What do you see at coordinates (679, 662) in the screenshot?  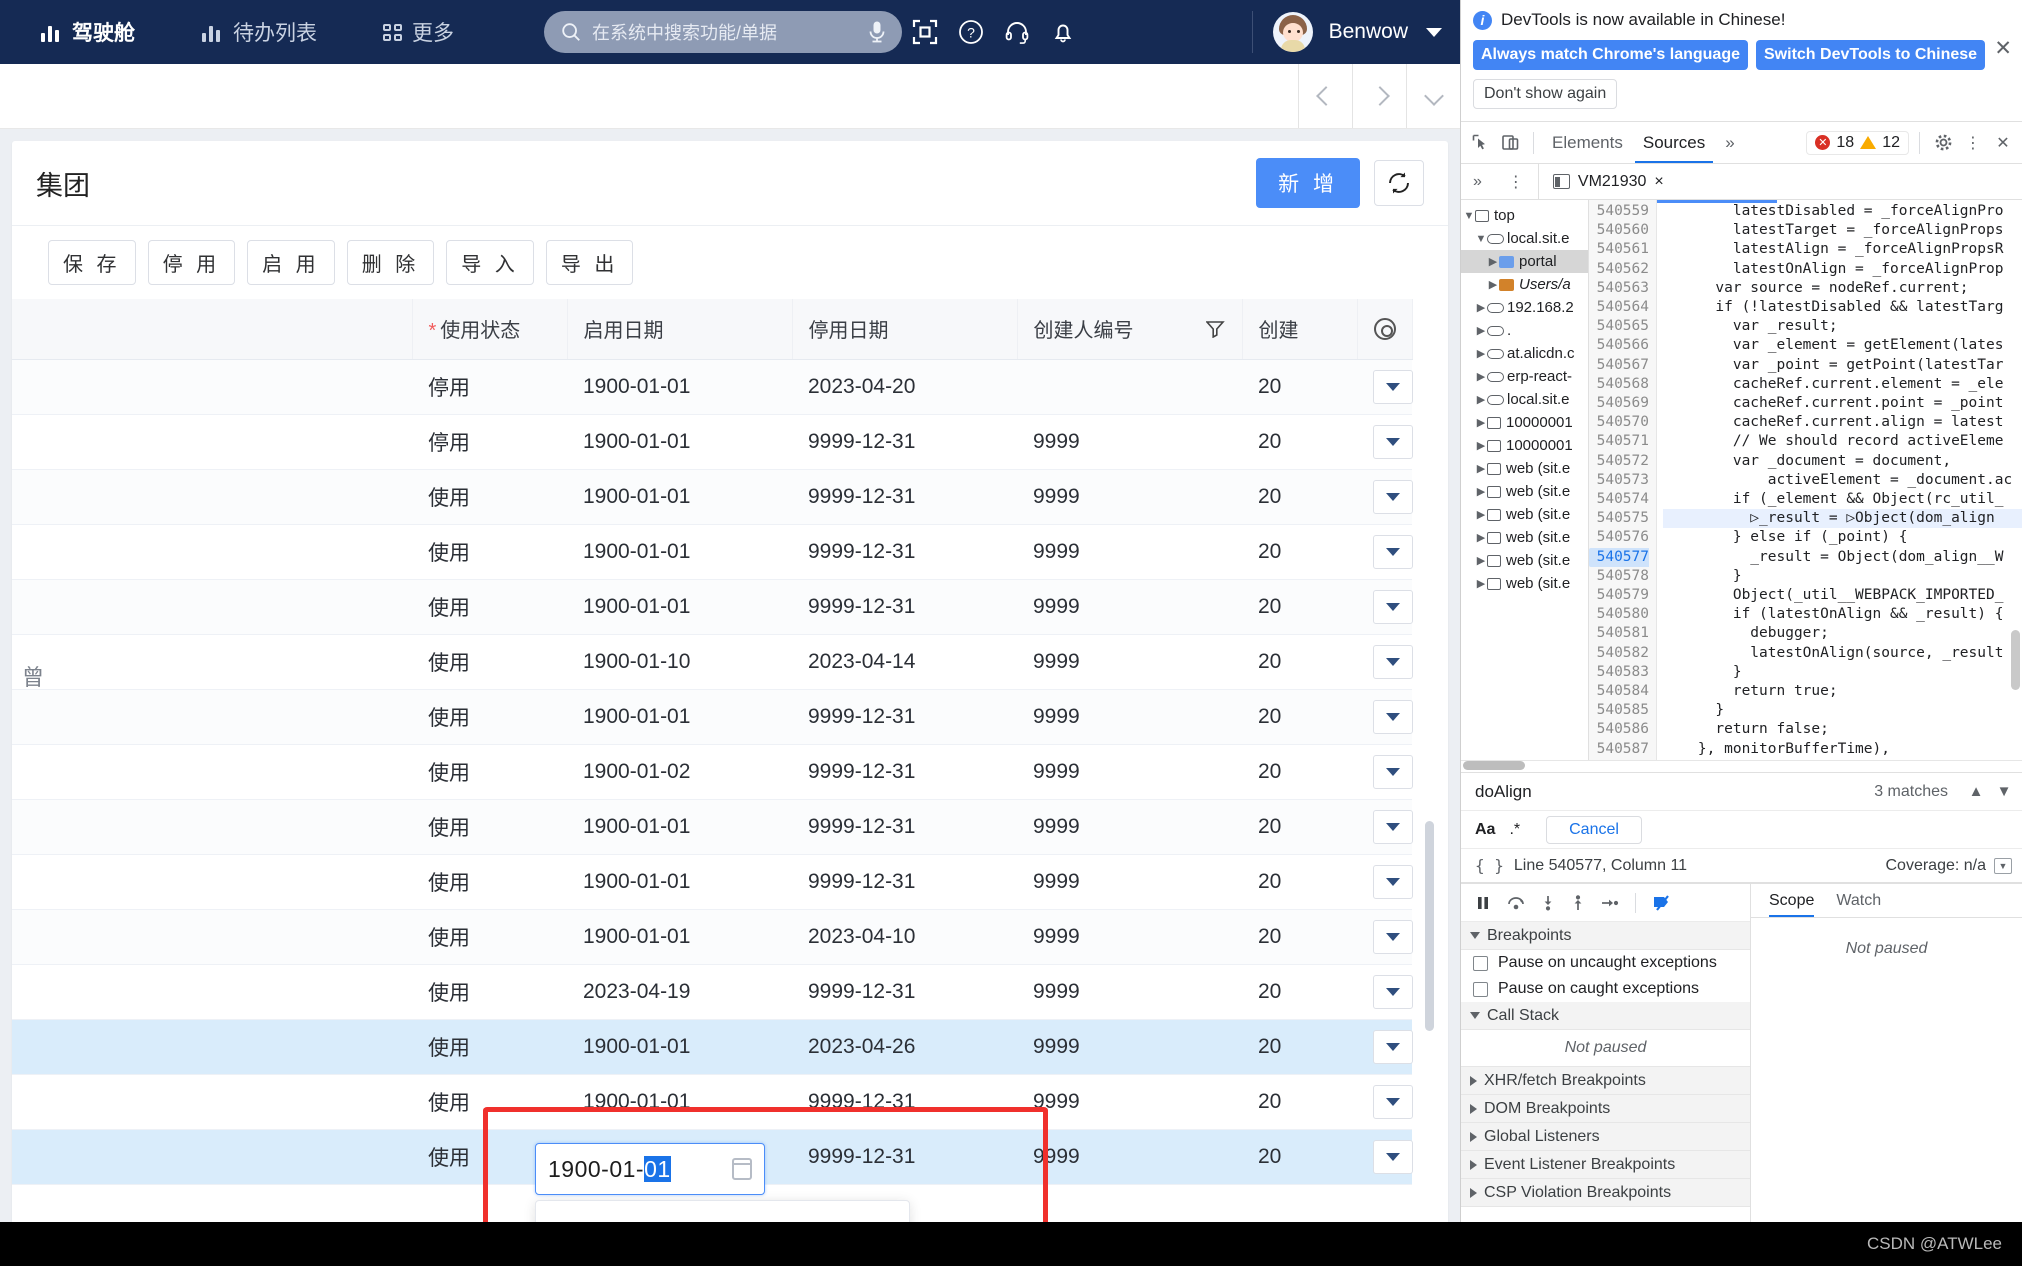 I see `cell-start-date: 1900-01-10` at bounding box center [679, 662].